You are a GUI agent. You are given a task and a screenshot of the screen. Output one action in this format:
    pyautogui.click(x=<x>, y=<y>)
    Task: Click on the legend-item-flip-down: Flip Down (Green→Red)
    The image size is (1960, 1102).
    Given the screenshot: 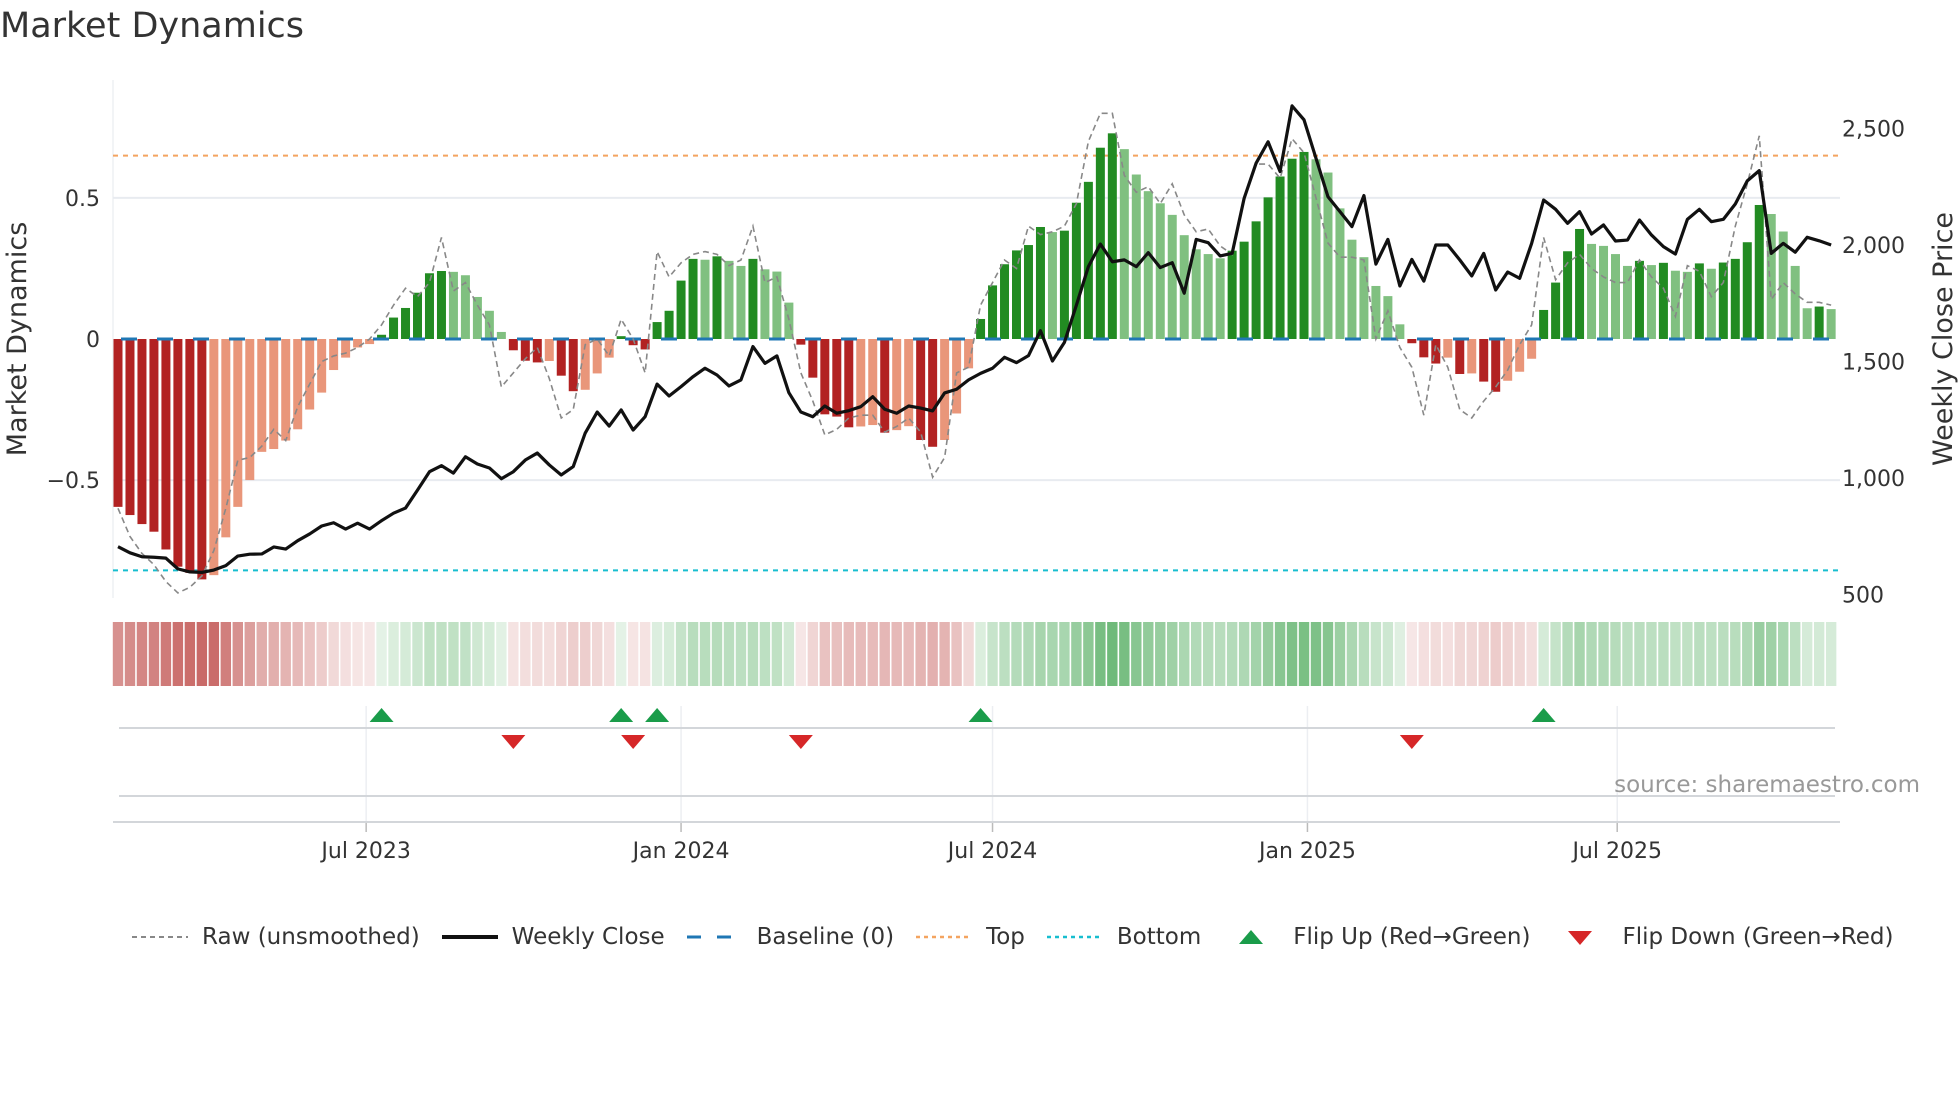 What is the action you would take?
    pyautogui.click(x=1721, y=937)
    